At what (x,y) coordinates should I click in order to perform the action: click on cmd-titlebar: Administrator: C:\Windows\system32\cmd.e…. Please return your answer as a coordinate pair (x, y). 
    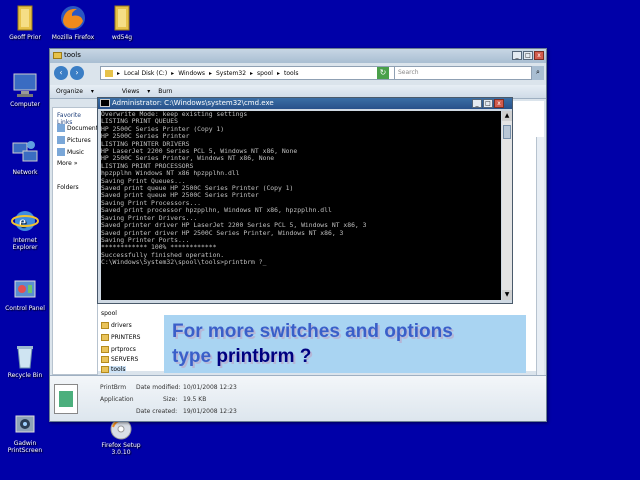
    Looking at the image, I should click on (305, 103).